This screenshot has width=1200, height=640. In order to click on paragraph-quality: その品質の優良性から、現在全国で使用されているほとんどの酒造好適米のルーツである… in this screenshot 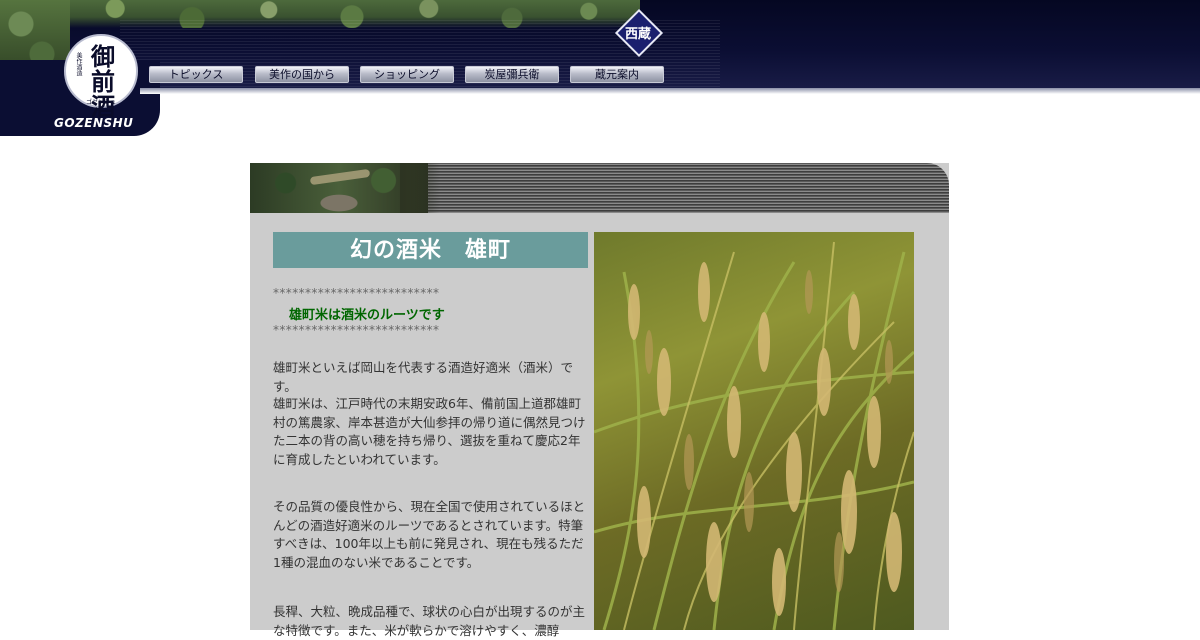, I will do `click(429, 534)`.